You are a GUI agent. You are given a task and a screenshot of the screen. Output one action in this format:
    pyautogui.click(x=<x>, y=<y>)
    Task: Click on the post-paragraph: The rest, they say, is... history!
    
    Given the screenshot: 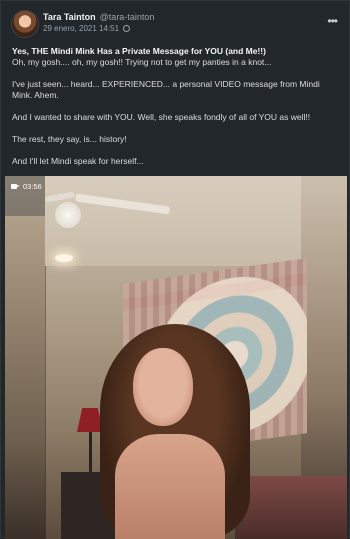 What is the action you would take?
    pyautogui.click(x=69, y=139)
    